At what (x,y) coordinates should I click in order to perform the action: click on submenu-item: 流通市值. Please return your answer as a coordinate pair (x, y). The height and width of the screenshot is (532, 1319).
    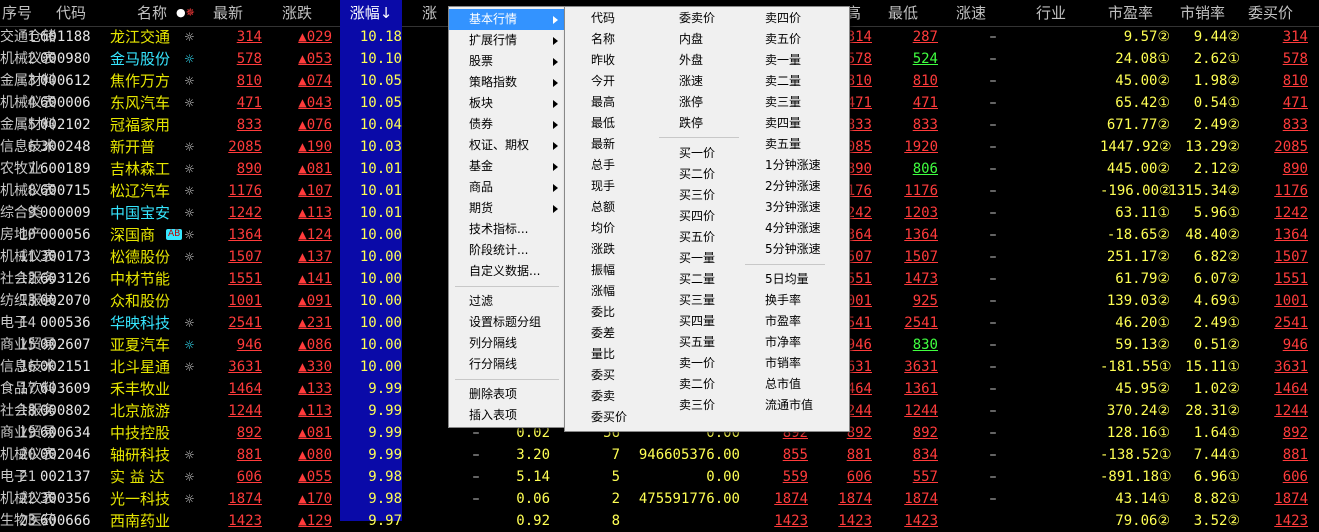
    Looking at the image, I should click on (789, 405).